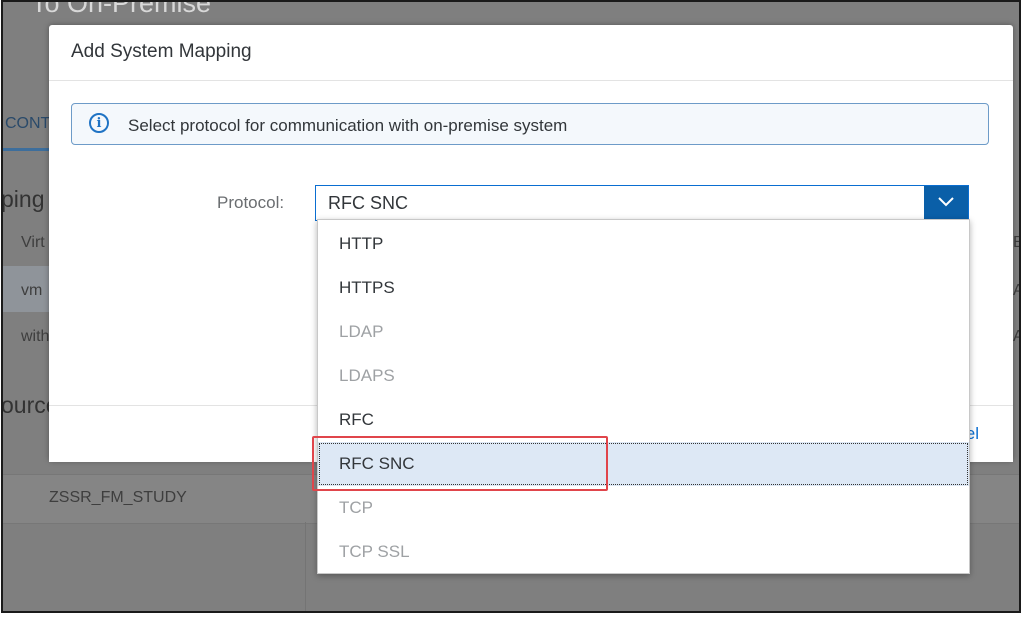 The height and width of the screenshot is (617, 1024). Describe the element at coordinates (531, 53) in the screenshot. I see `dialog-header: Add System Mapping` at that location.